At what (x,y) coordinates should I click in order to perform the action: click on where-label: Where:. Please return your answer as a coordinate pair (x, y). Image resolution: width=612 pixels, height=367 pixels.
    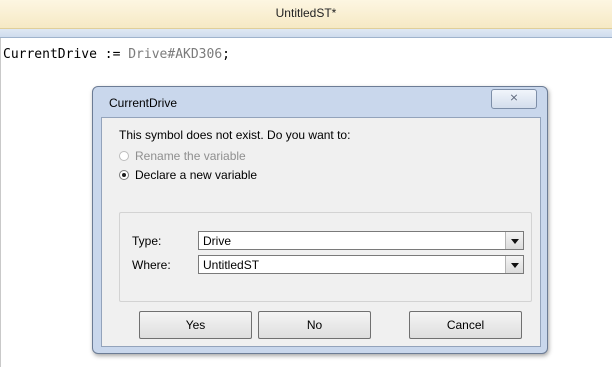
    Looking at the image, I should click on (151, 265).